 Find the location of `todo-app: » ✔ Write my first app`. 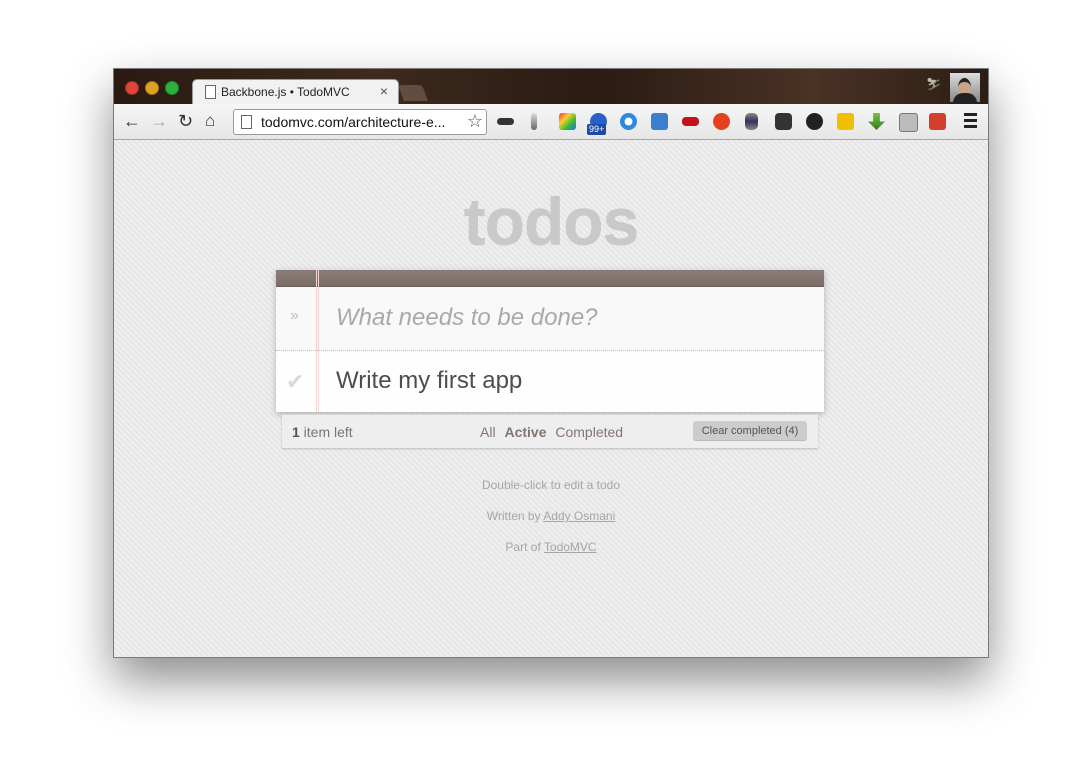

todo-app: » ✔ Write my first app is located at coordinates (550, 341).